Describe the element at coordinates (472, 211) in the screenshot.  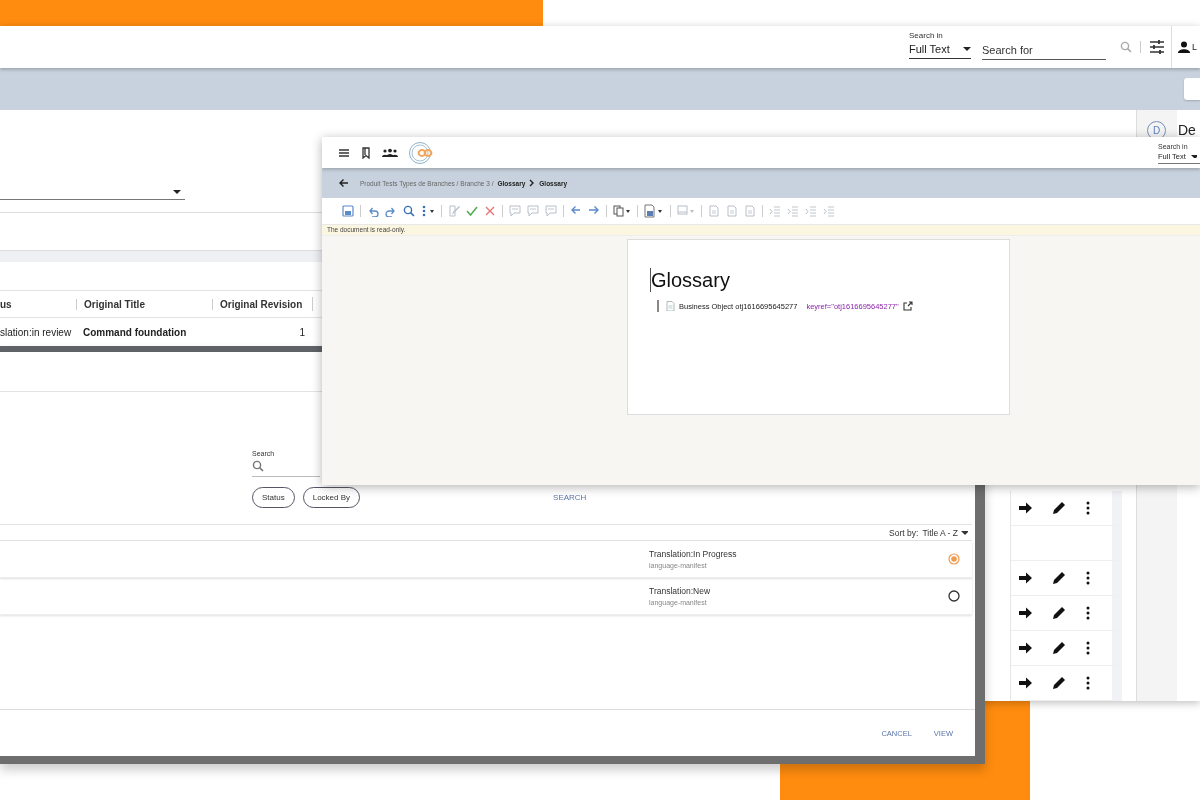
I see `check-icon` at that location.